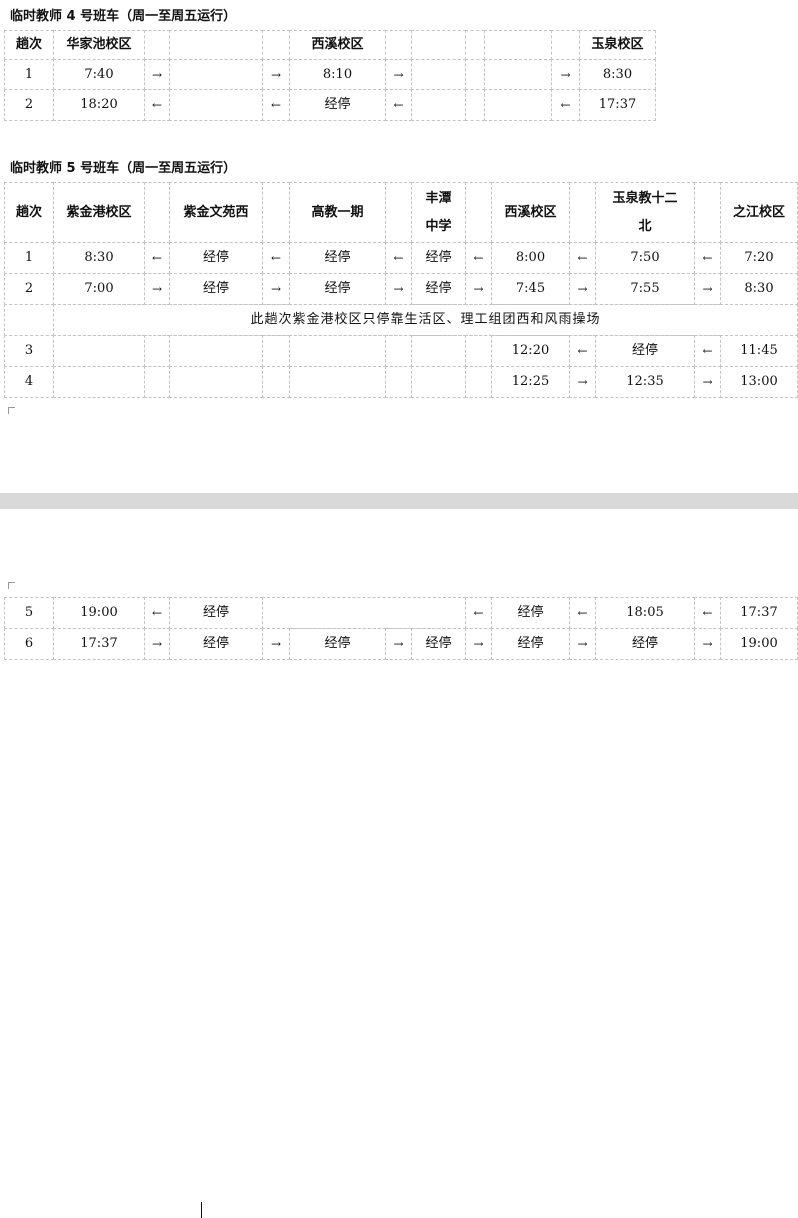 The image size is (798, 1218). Describe the element at coordinates (759, 212) in the screenshot. I see `bus5-header-s7: 之江校区` at that location.